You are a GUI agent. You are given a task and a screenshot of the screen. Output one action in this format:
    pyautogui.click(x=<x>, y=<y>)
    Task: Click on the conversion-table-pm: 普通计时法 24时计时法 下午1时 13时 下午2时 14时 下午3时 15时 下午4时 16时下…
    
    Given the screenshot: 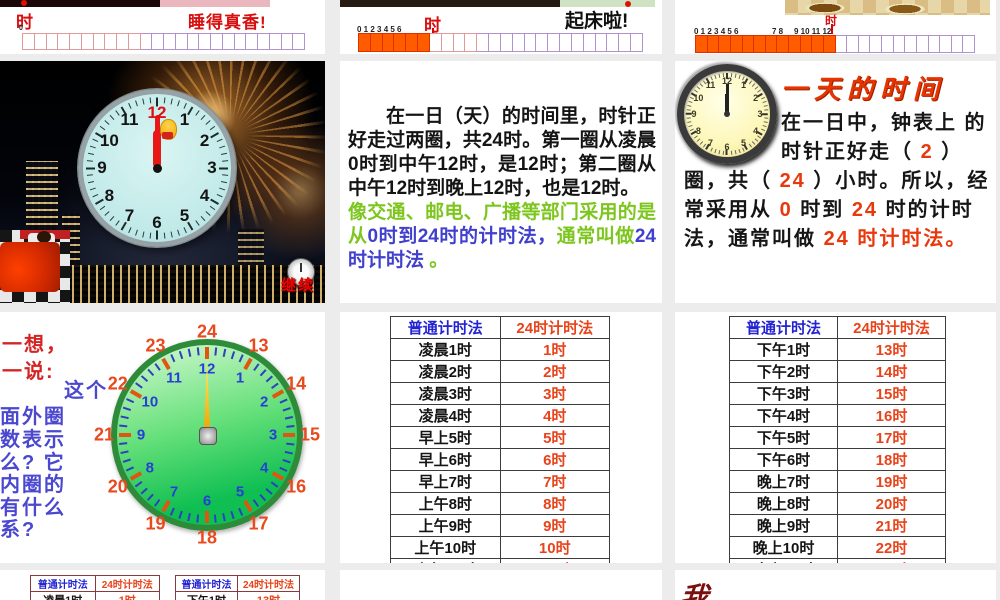 What is the action you would take?
    pyautogui.click(x=837, y=439)
    